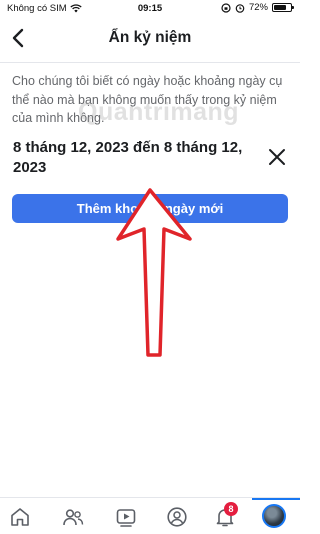  I want to click on battery-percent: 72%, so click(258, 7).